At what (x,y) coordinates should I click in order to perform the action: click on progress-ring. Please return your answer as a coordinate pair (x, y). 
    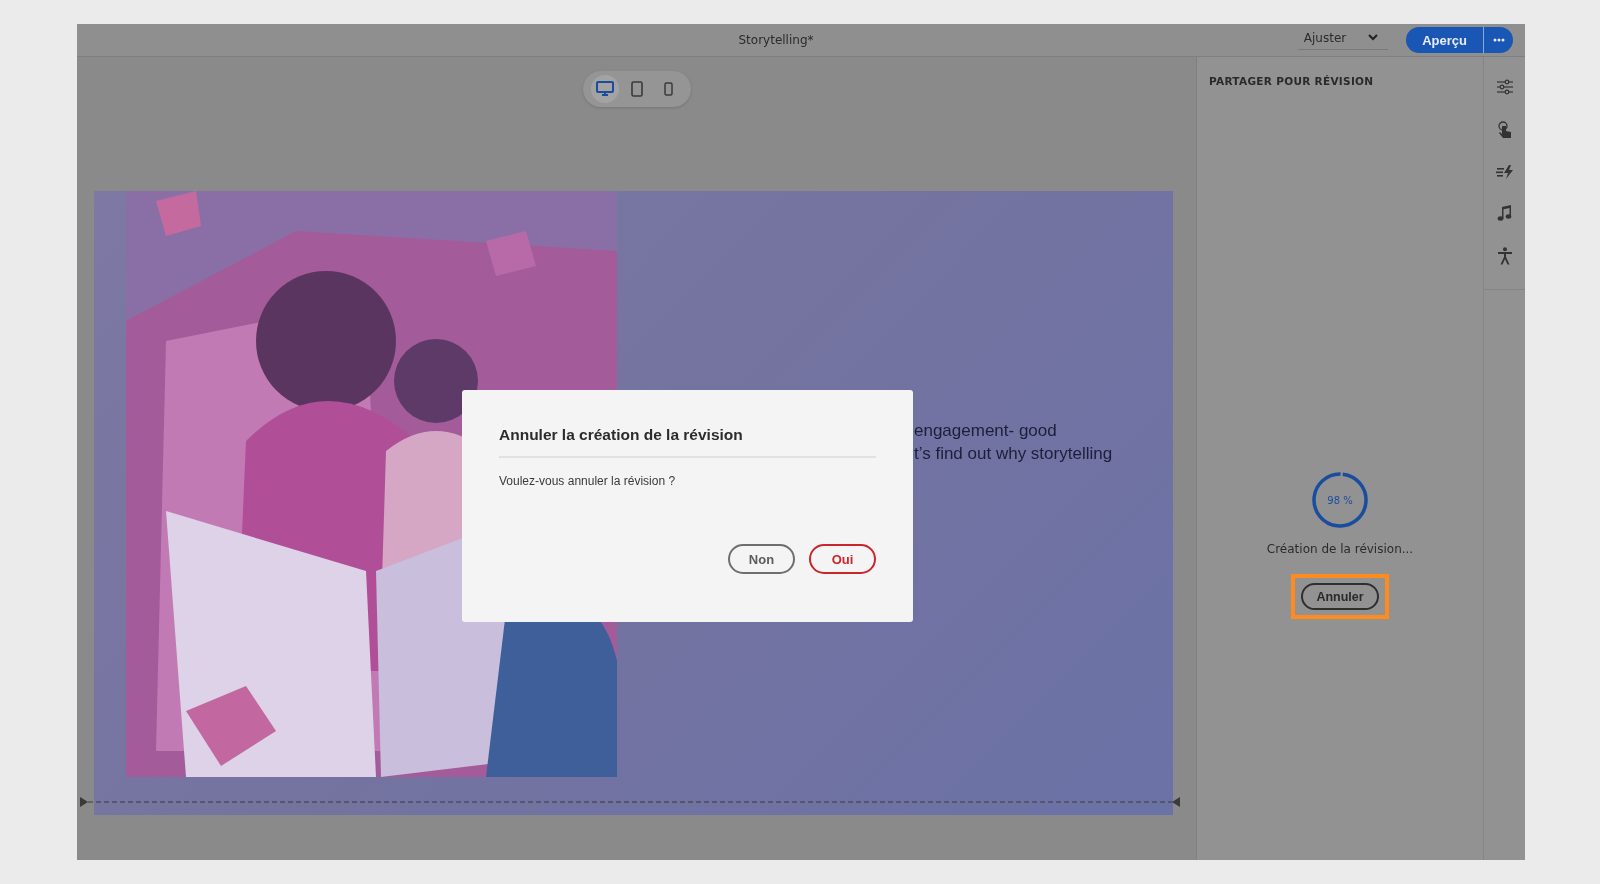
    Looking at the image, I should click on (1340, 500).